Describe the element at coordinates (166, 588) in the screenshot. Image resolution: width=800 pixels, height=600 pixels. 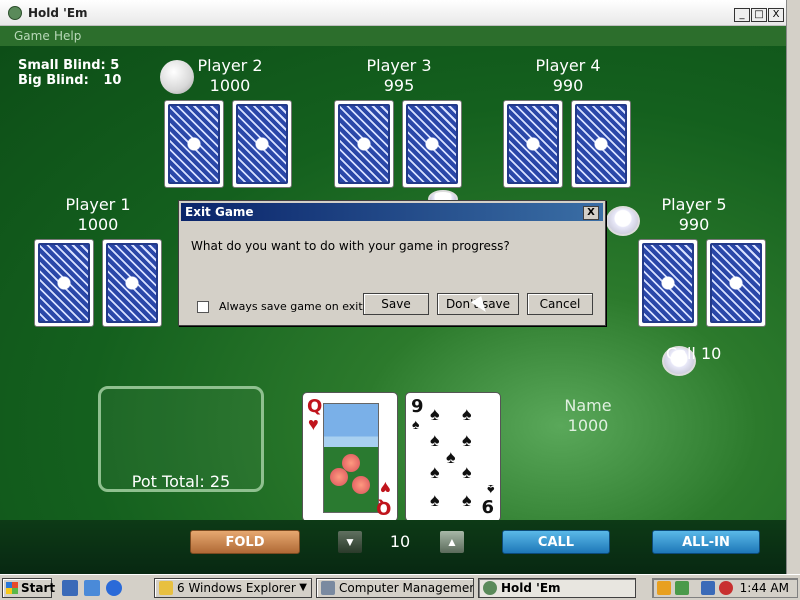
I see `folder-icon` at that location.